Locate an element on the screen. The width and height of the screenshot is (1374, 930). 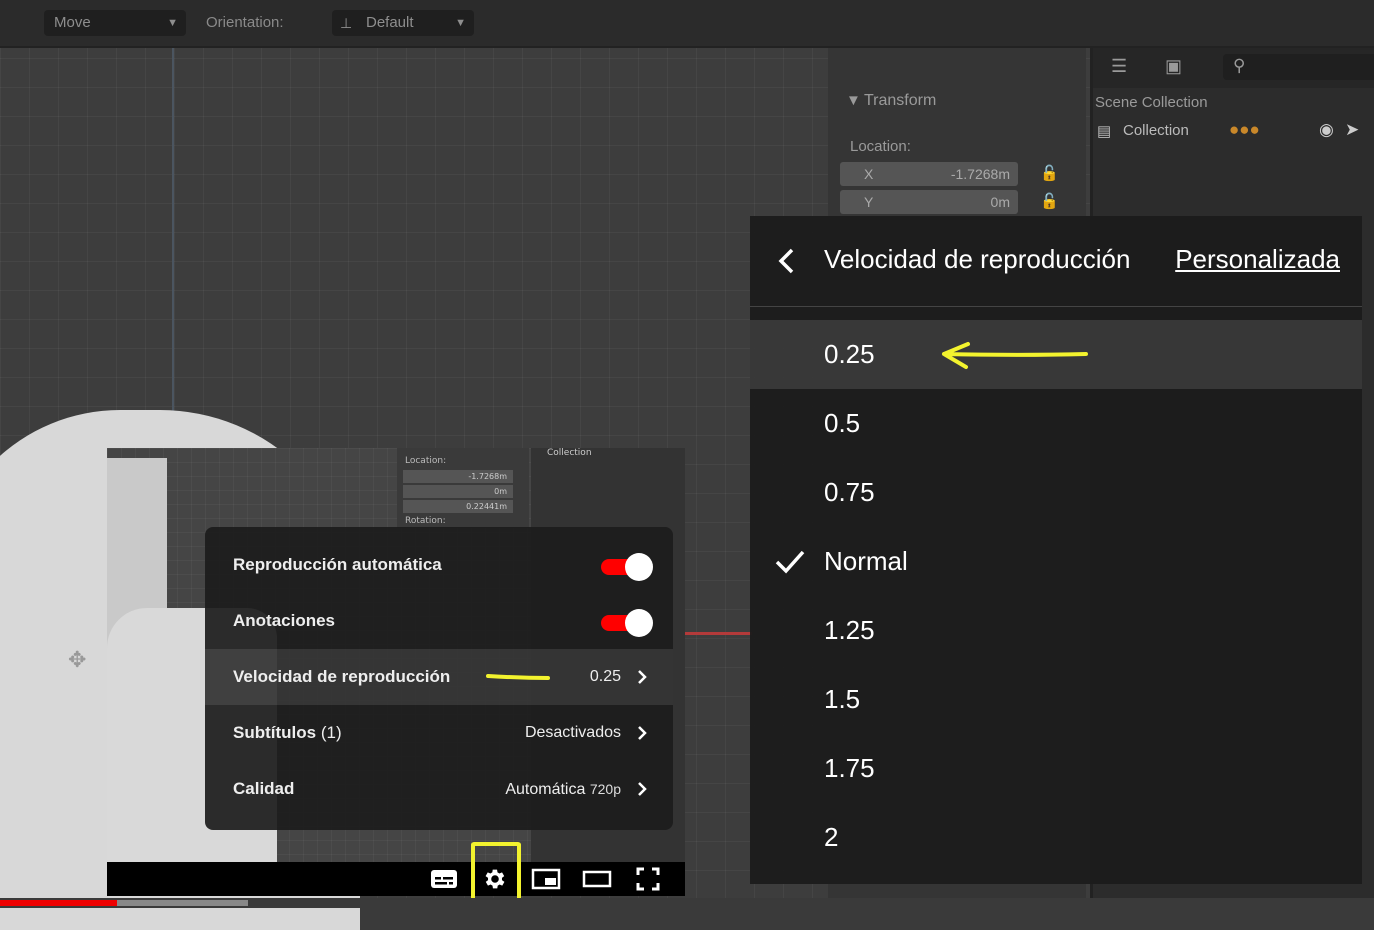
mini-z-value: 0.22441m is located at coordinates (486, 506).